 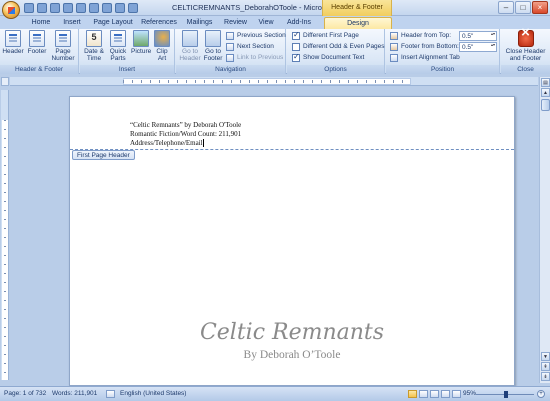 What do you see at coordinates (506, 394) in the screenshot?
I see `zoom-slider-handle` at bounding box center [506, 394].